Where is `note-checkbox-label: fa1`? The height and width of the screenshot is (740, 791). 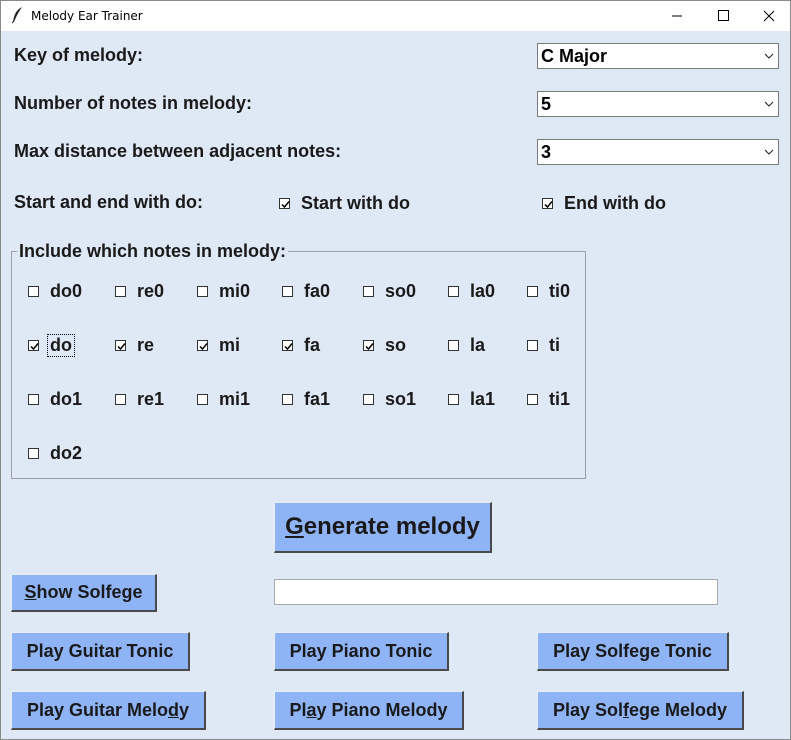
note-checkbox-label: fa1 is located at coordinates (317, 399).